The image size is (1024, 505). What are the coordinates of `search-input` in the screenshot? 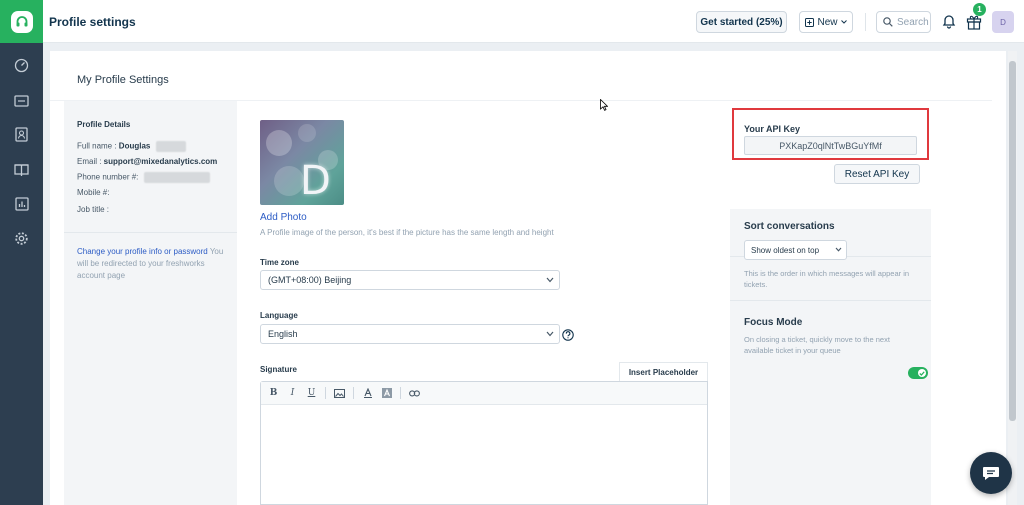 It's located at (913, 22).